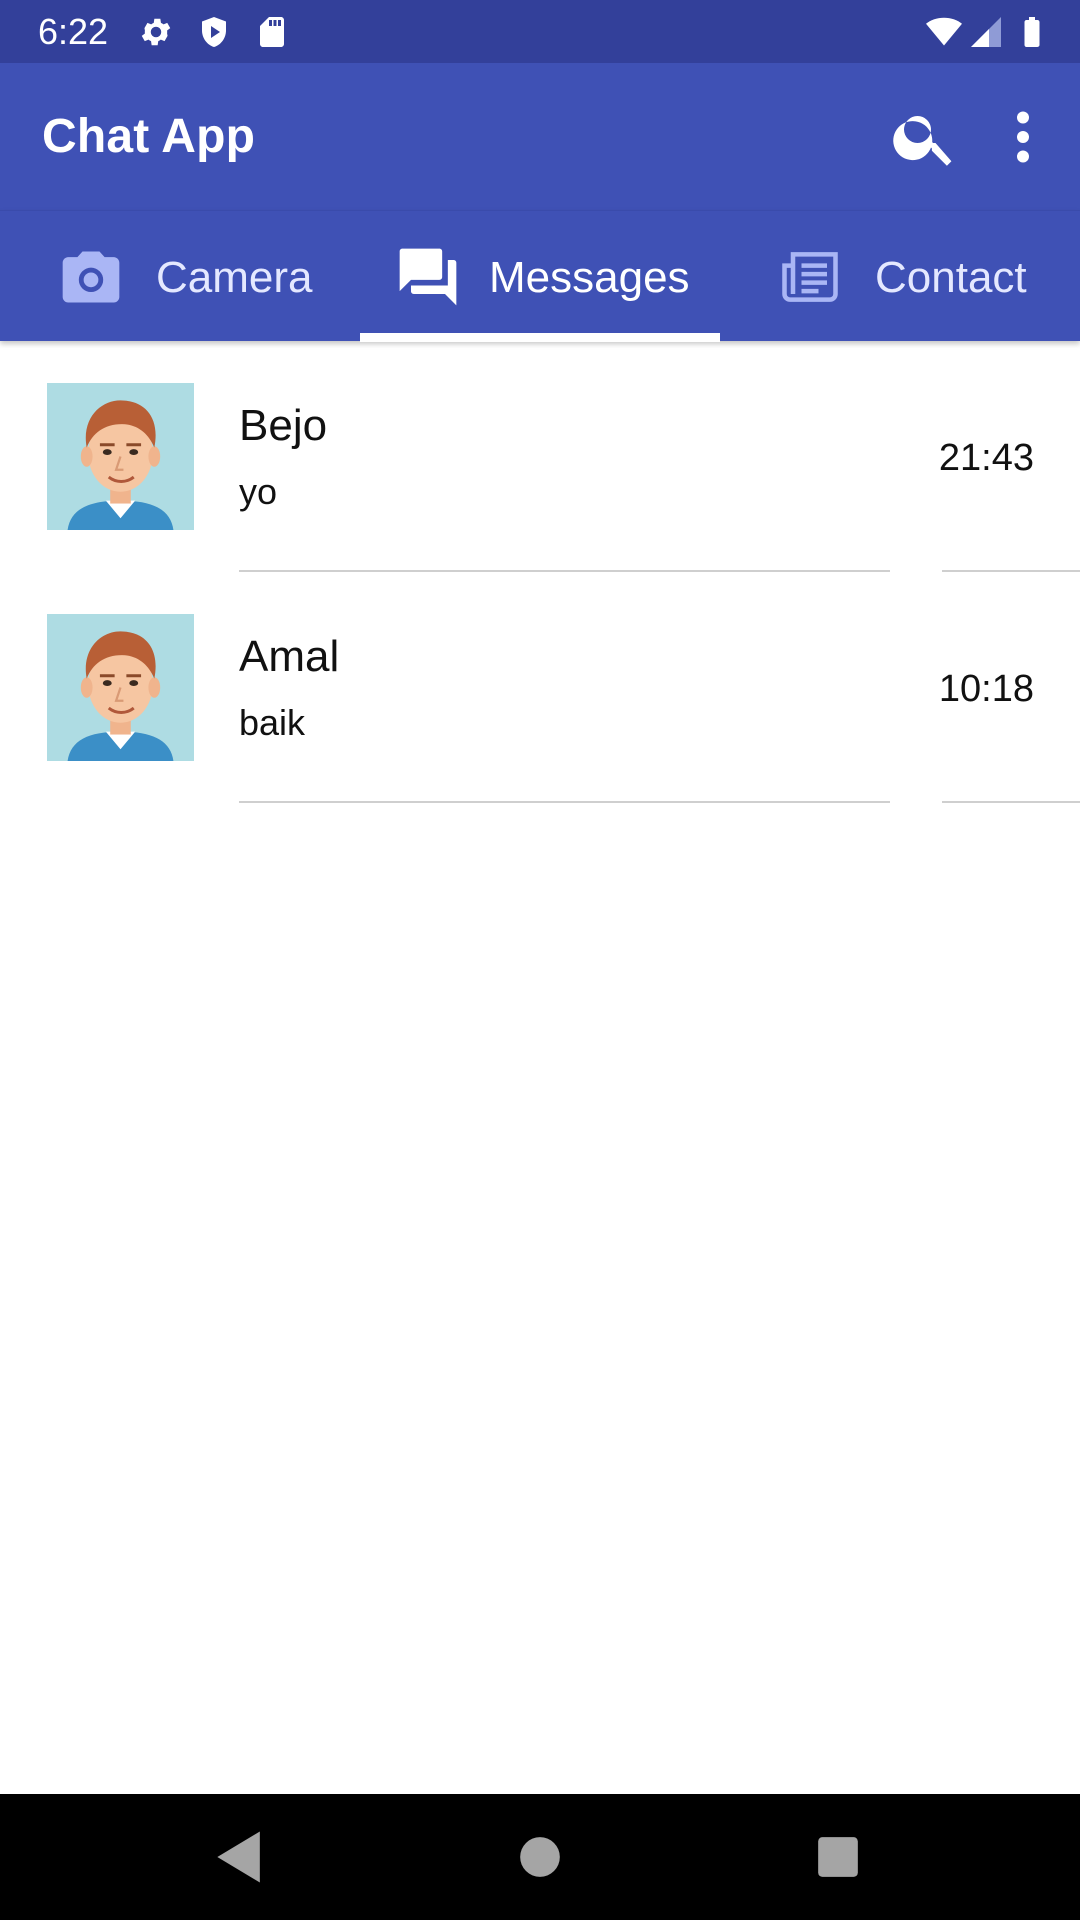 Image resolution: width=1080 pixels, height=1920 pixels. What do you see at coordinates (91, 277) in the screenshot?
I see `camera-icon` at bounding box center [91, 277].